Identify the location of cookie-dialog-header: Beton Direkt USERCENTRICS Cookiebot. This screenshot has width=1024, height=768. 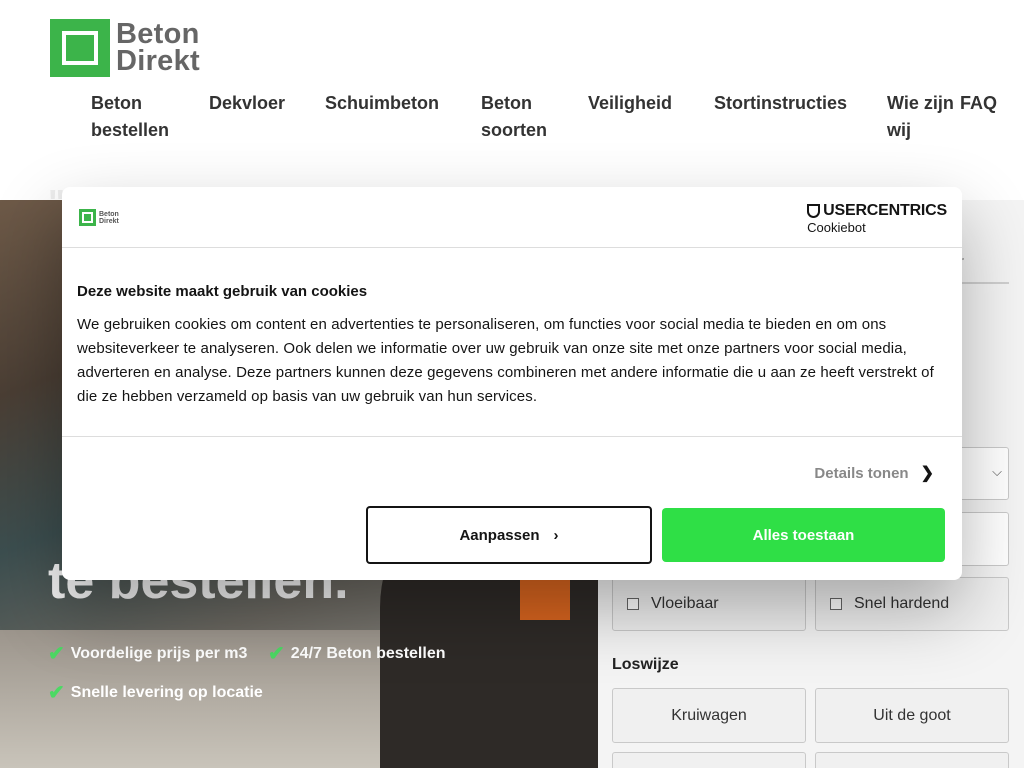
(512, 217).